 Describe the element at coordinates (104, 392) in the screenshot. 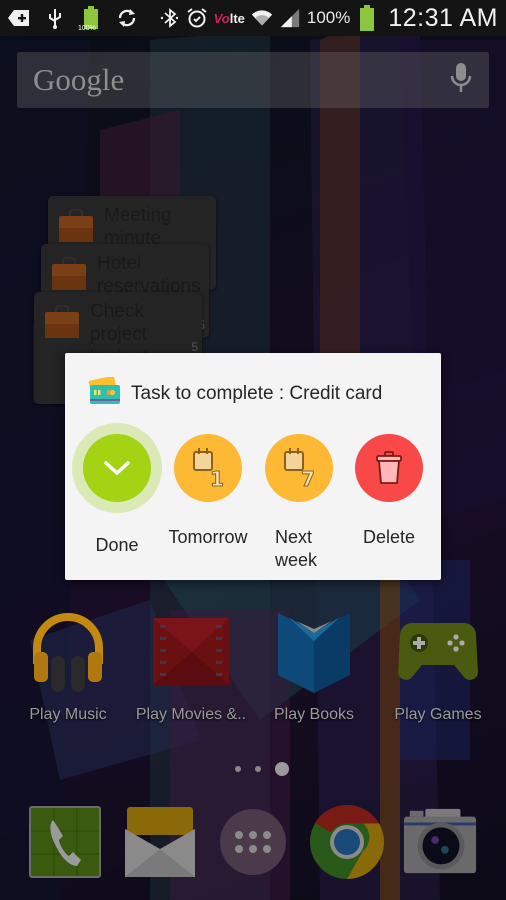

I see `credit-card-icon` at that location.